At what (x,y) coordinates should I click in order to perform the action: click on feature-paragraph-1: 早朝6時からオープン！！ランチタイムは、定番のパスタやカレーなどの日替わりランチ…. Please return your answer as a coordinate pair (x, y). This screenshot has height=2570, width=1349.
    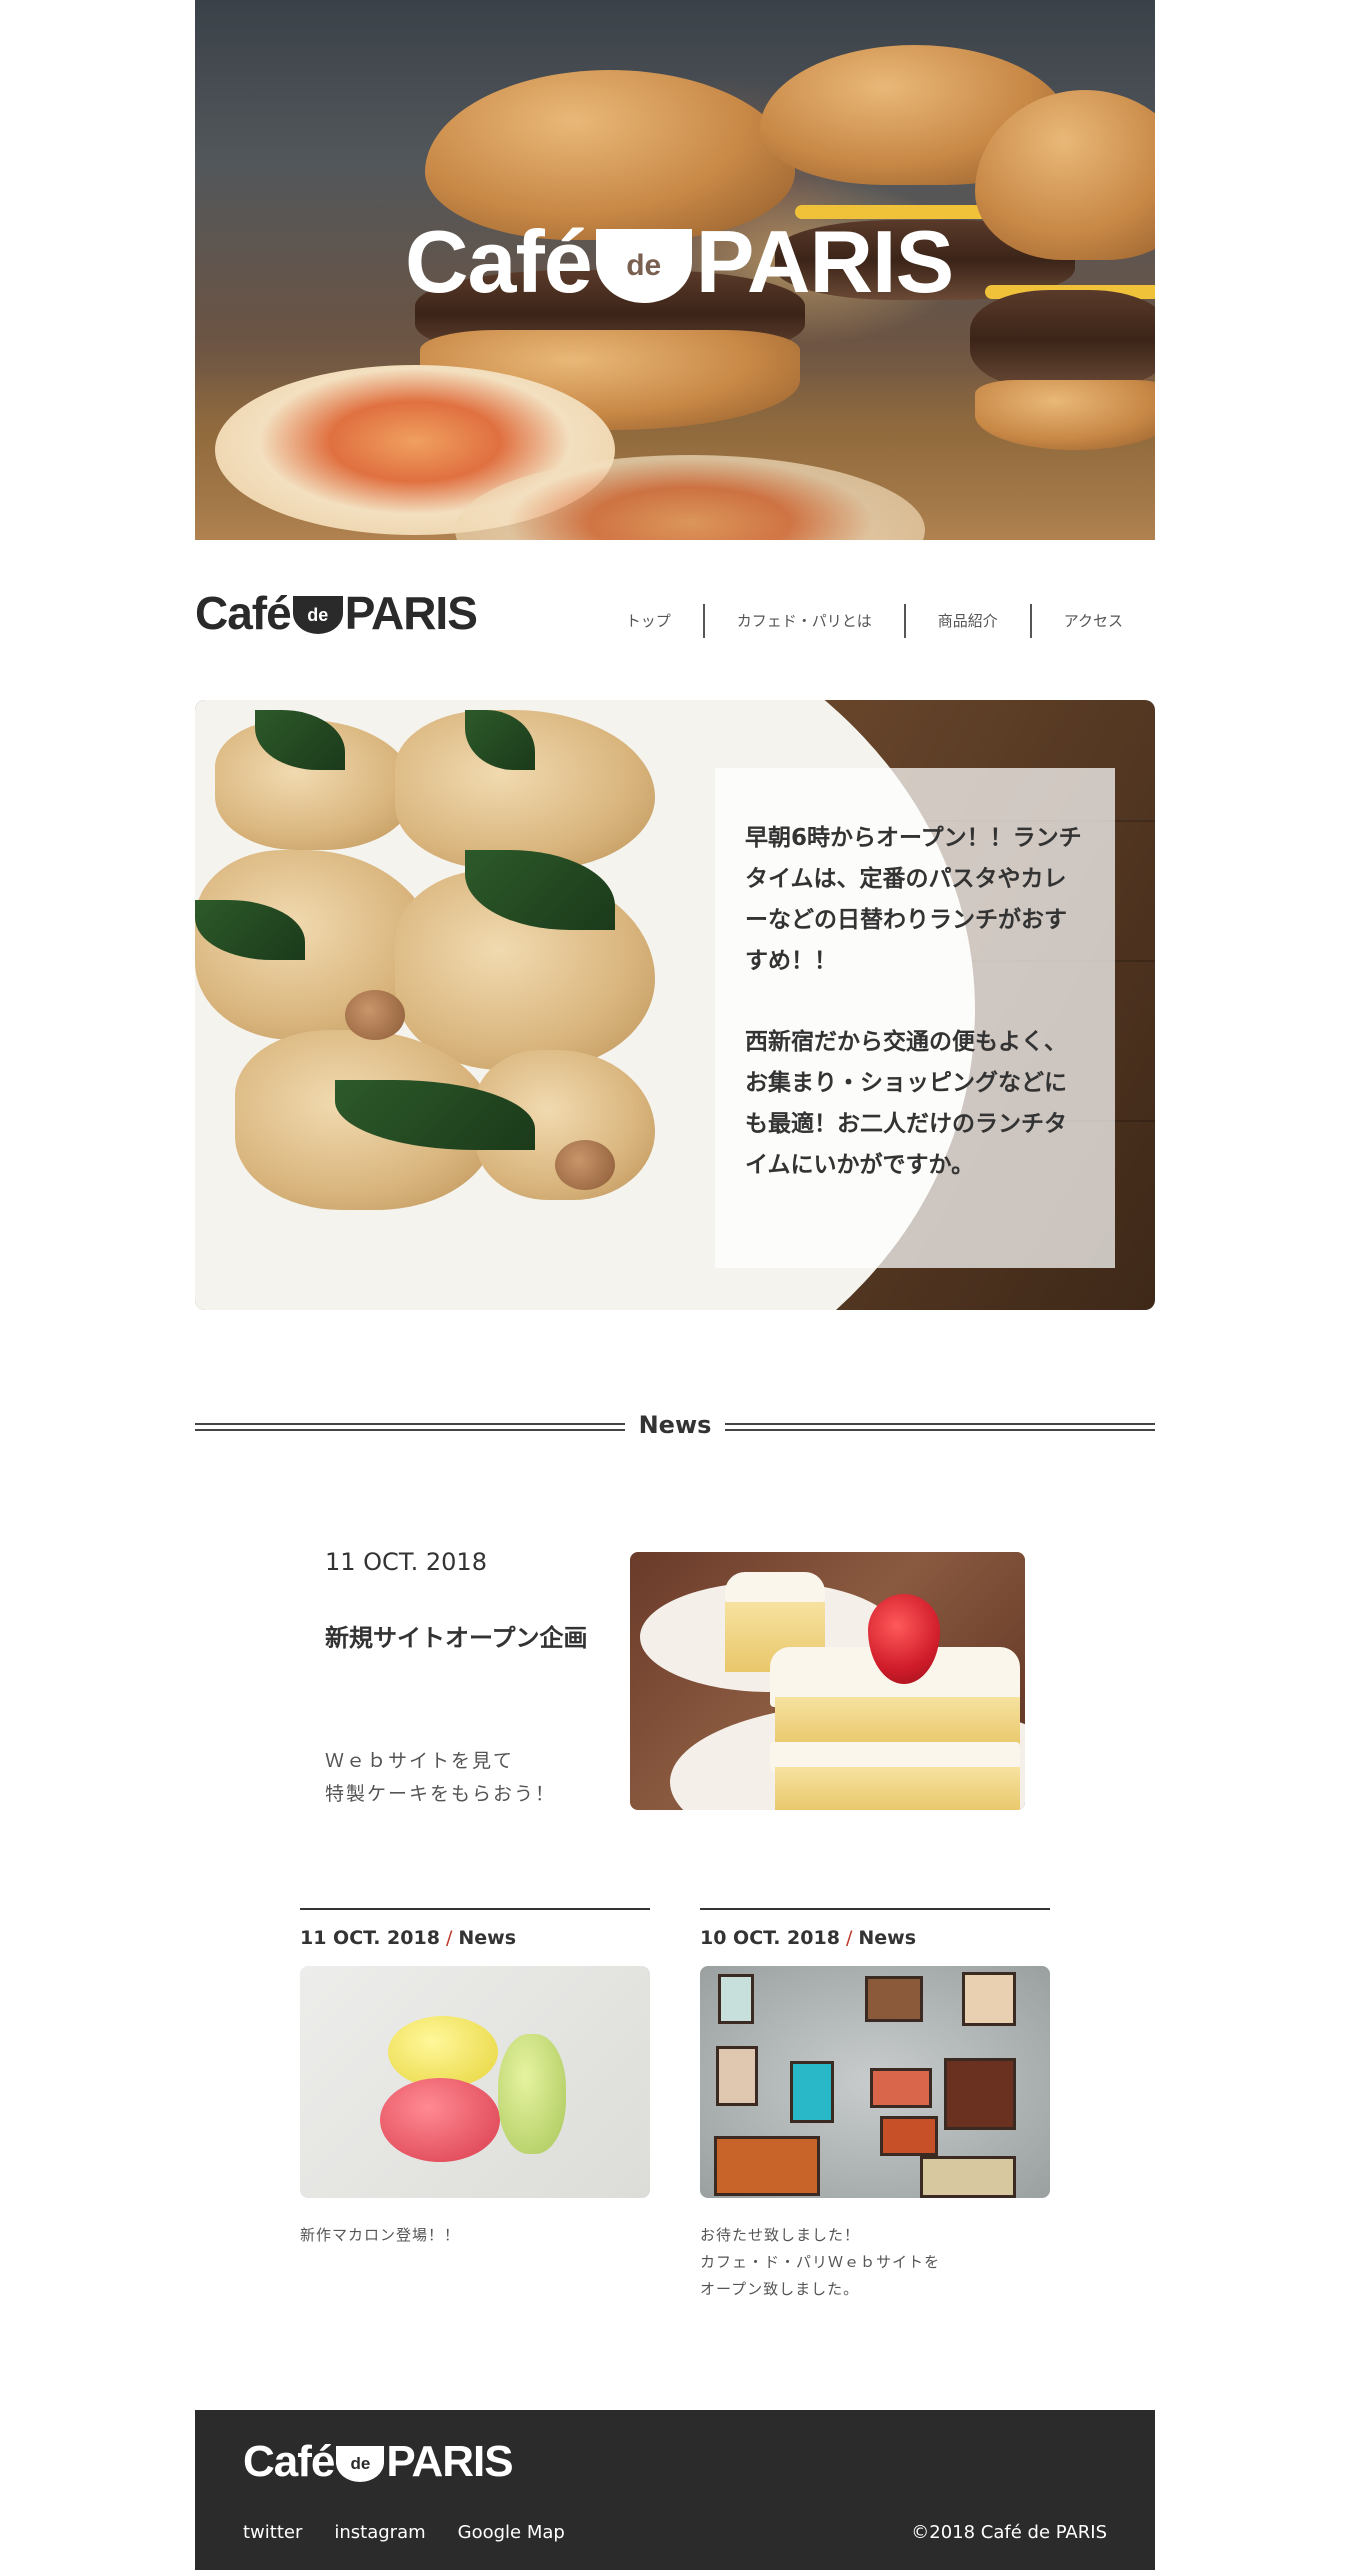
    Looking at the image, I should click on (913, 899).